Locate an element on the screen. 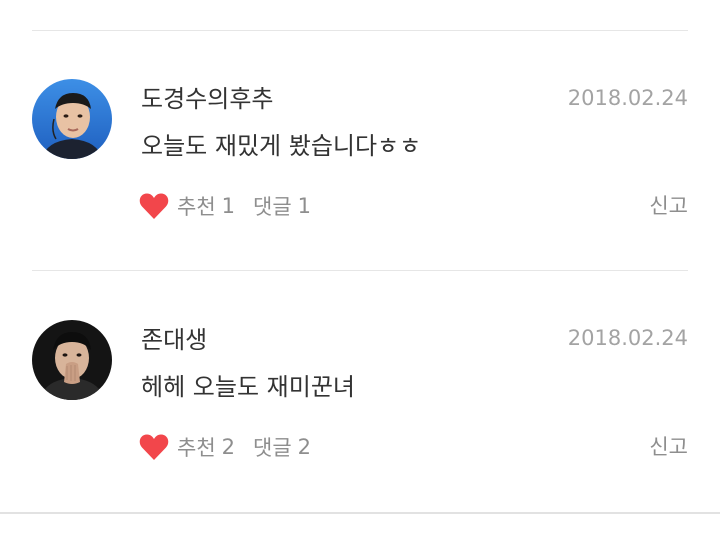 The image size is (720, 540). bottom-divider is located at coordinates (360, 513).